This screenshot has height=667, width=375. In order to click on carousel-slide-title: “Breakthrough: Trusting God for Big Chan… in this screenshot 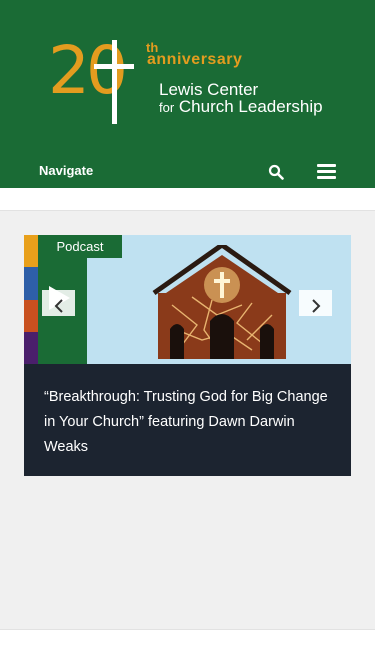, I will do `click(191, 422)`.